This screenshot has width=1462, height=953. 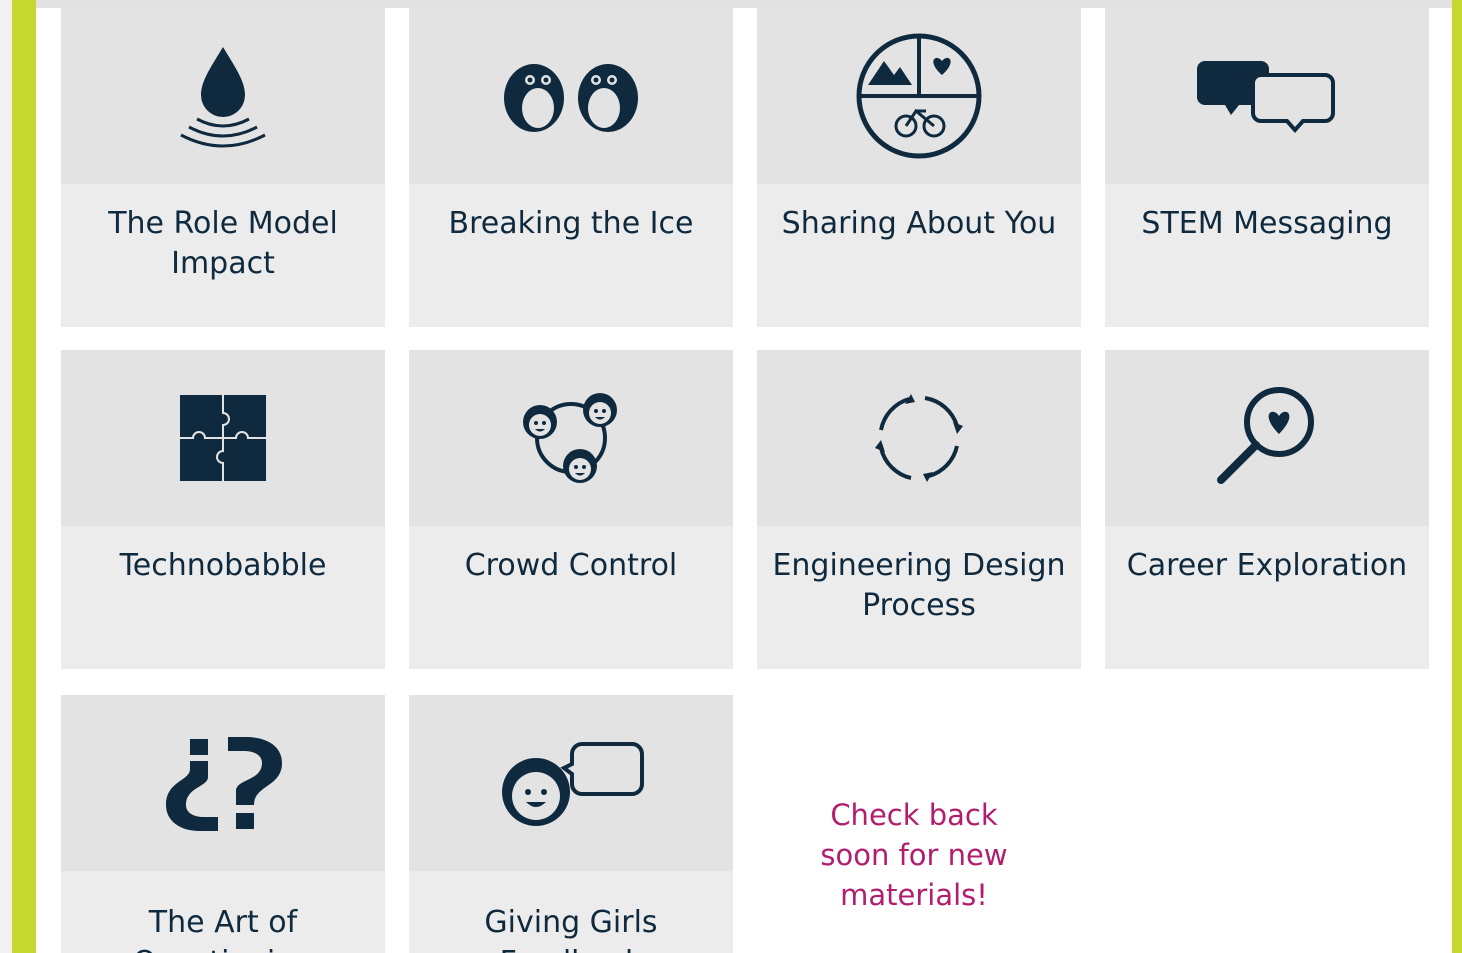 What do you see at coordinates (1267, 223) in the screenshot?
I see `card-title: STEM Messaging` at bounding box center [1267, 223].